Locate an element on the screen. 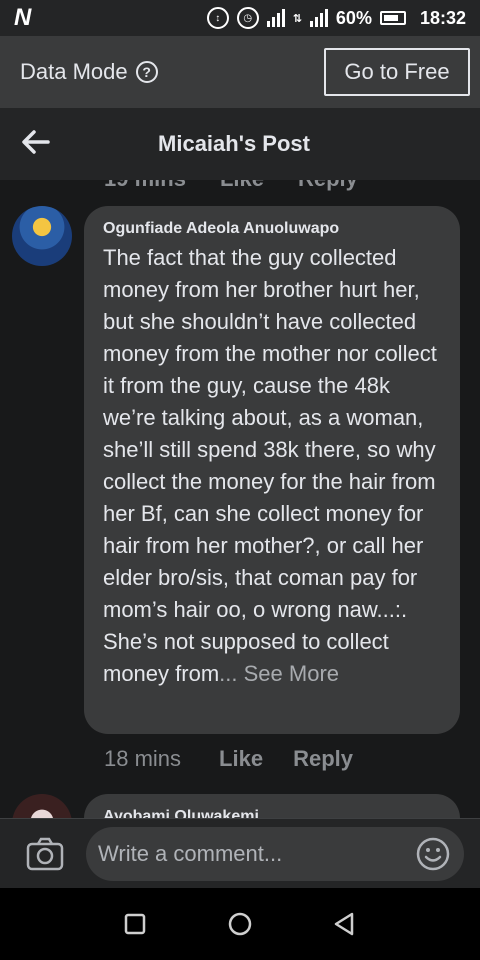 The width and height of the screenshot is (480, 960). page-title: Micaiah's Post is located at coordinates (234, 143).